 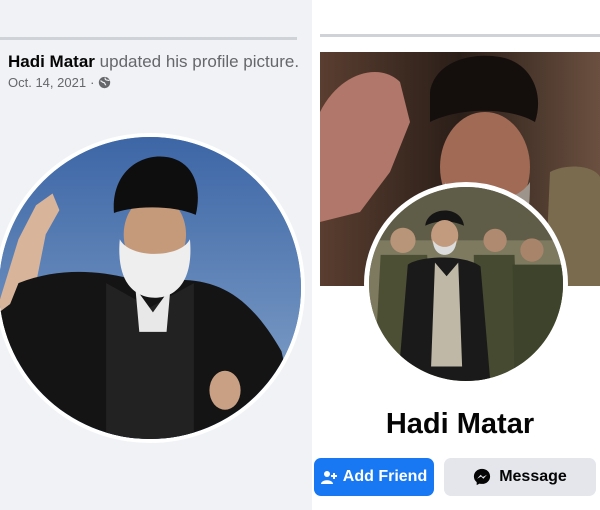 What do you see at coordinates (385, 476) in the screenshot?
I see `add-friend-label: Add Friend` at bounding box center [385, 476].